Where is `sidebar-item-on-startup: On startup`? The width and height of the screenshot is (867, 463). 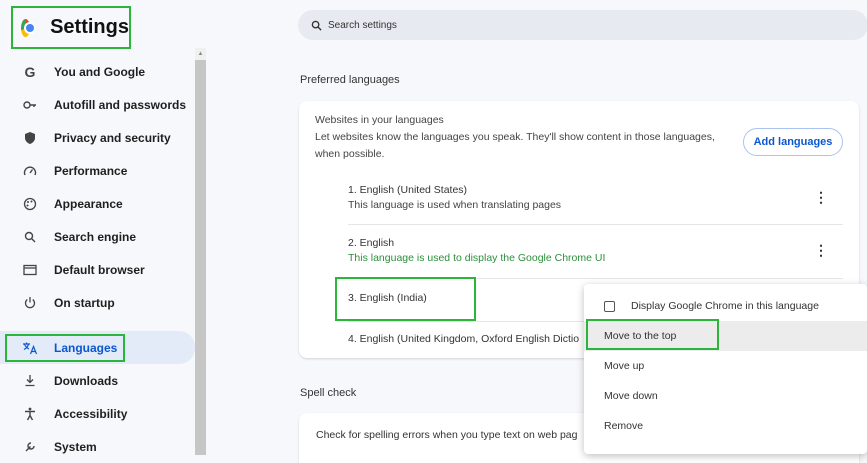
sidebar-item-on-startup: On startup is located at coordinates (97, 302).